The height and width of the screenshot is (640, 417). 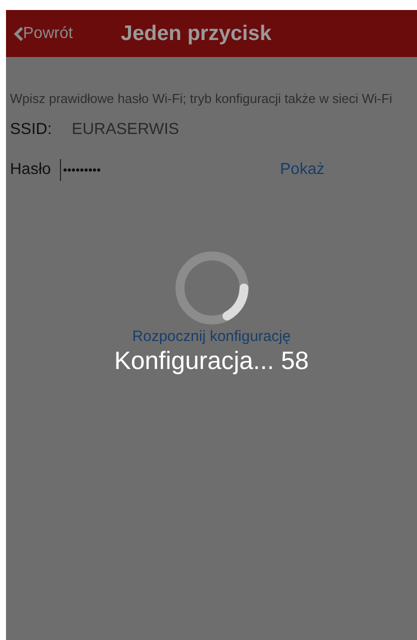 I want to click on ssid-label: SSID:, so click(x=31, y=130).